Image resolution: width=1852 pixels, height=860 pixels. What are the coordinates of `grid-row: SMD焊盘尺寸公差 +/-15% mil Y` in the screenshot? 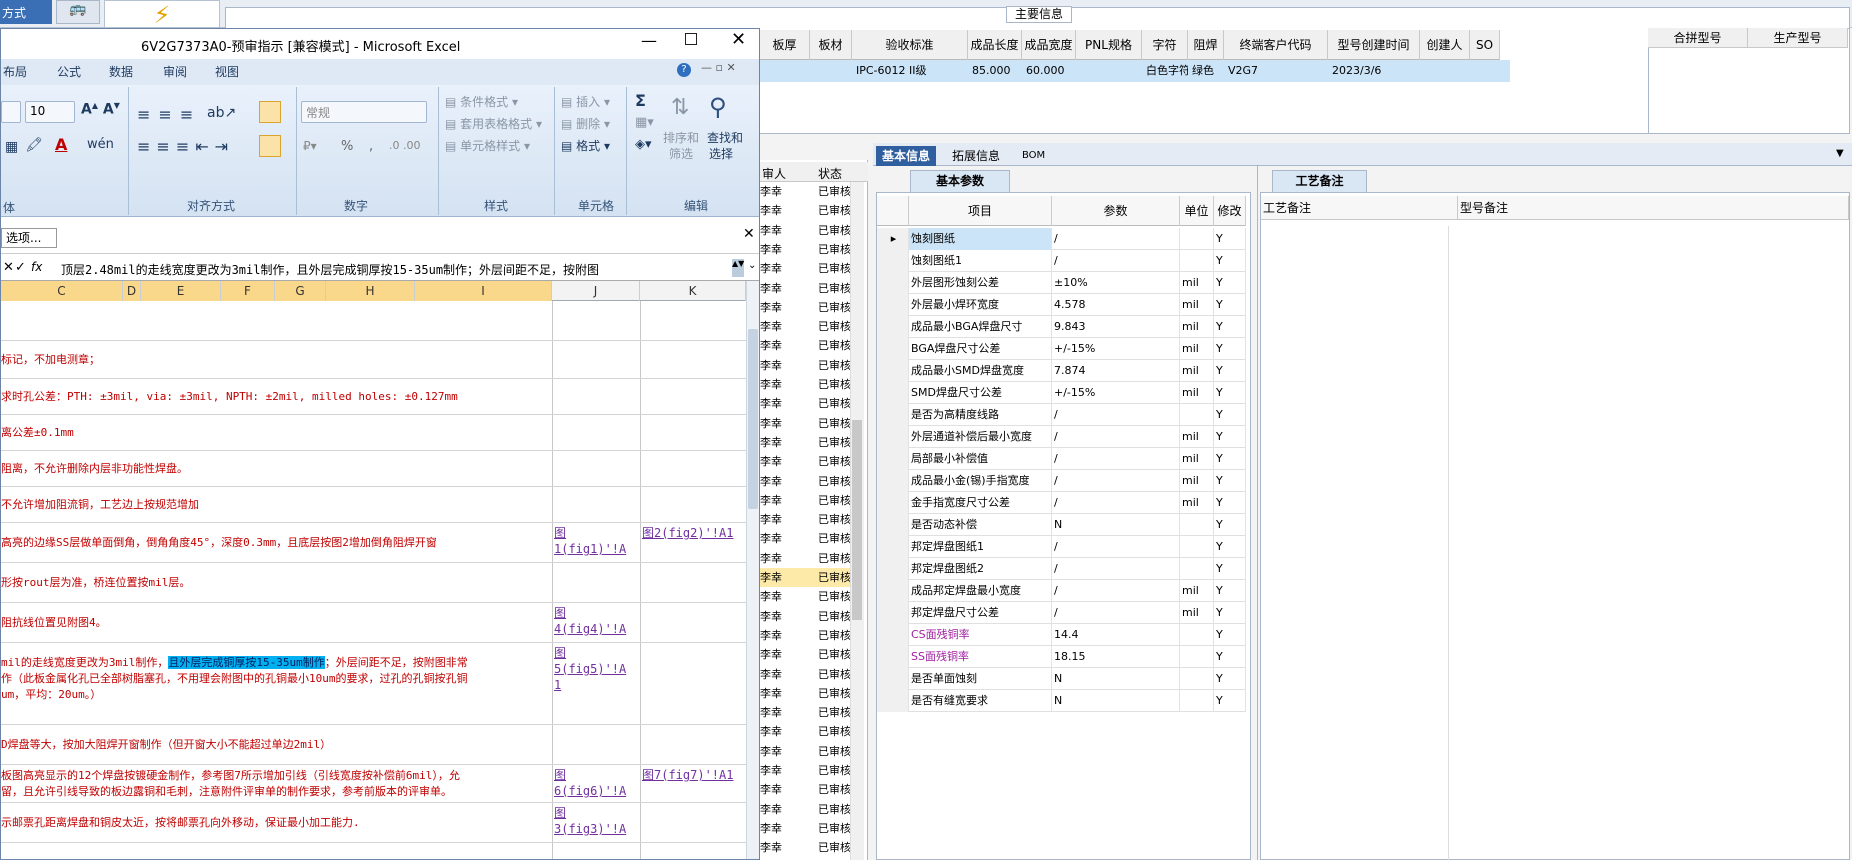 It's located at (1061, 393).